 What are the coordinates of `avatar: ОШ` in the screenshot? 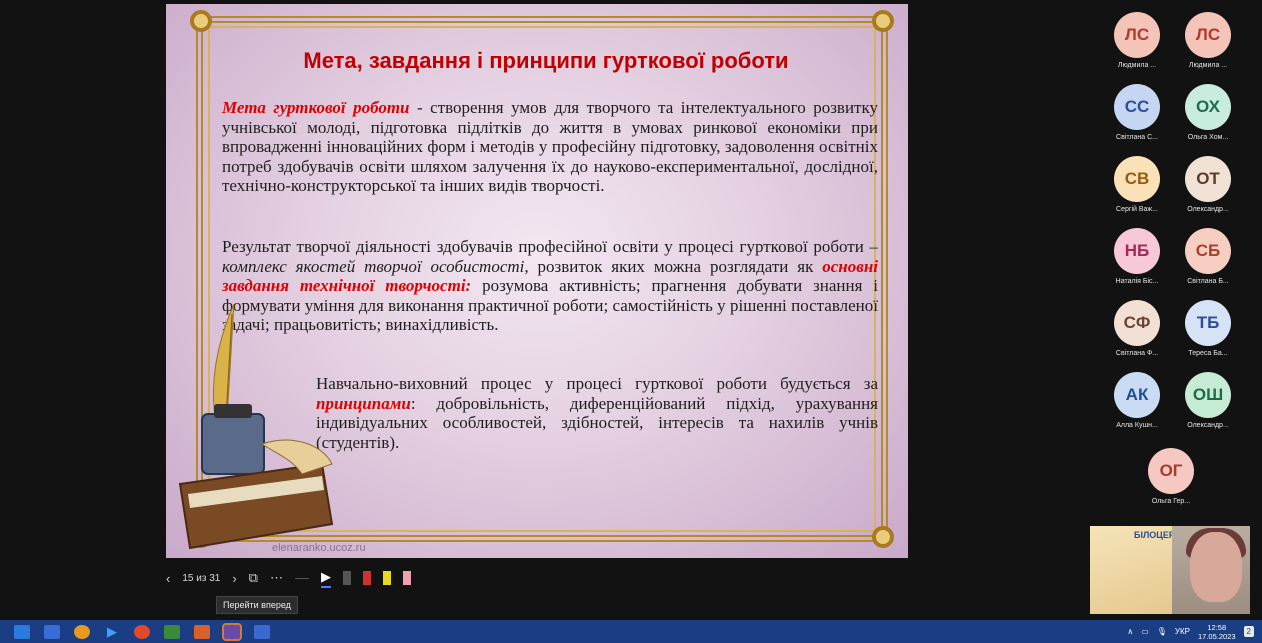 It's located at (1208, 395).